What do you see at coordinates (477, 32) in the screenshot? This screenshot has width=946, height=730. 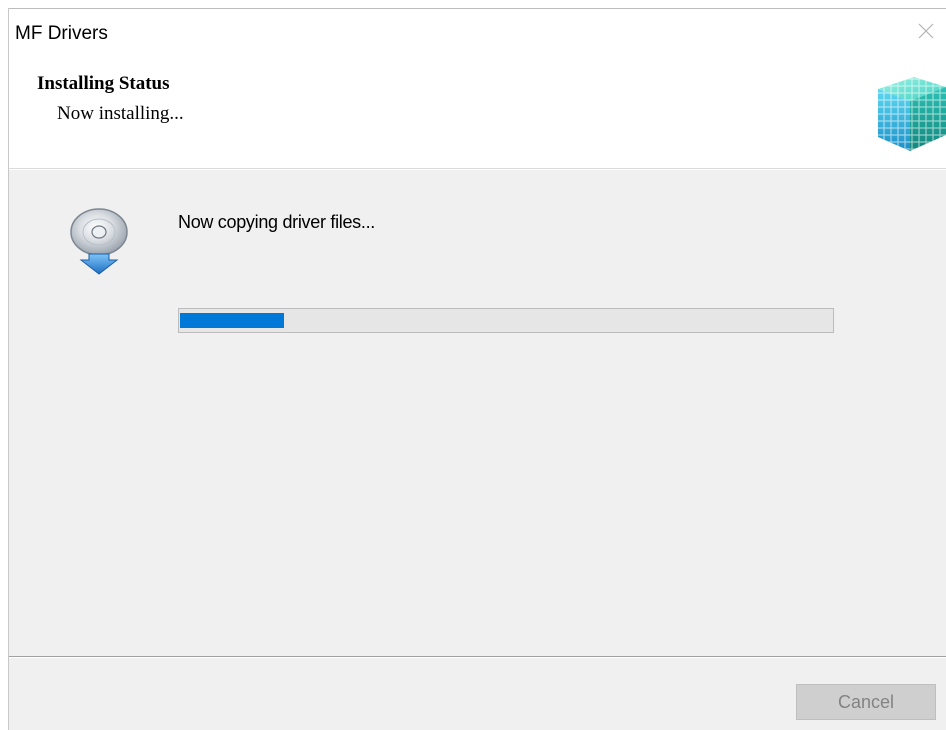 I see `title-bar: MF Drivers` at bounding box center [477, 32].